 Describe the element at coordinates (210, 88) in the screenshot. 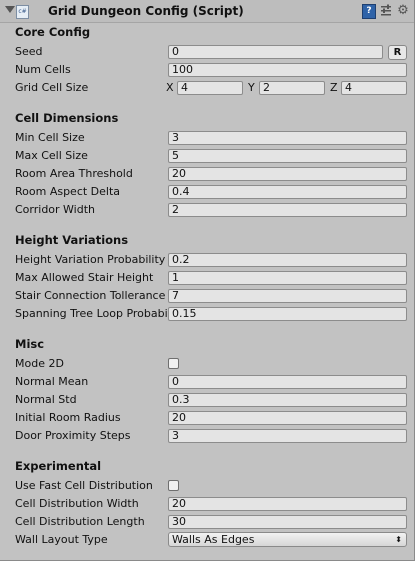

I see `grid-x-field: 4` at that location.